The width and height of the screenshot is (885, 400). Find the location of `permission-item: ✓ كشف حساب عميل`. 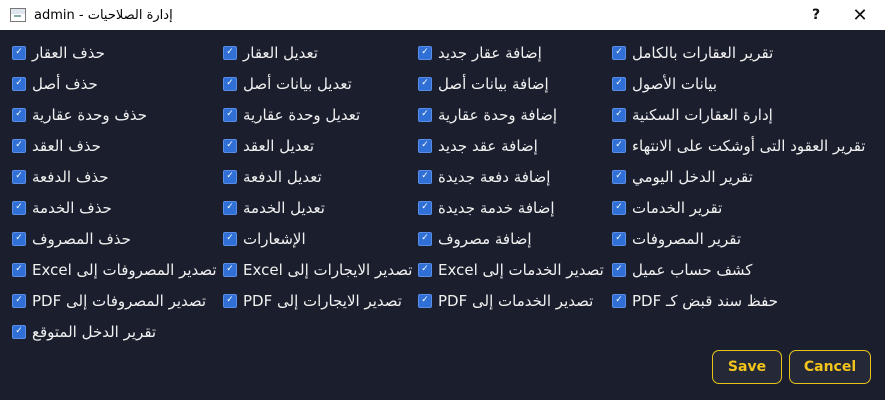

permission-item: ✓ كشف حساب عميل is located at coordinates (737, 269).